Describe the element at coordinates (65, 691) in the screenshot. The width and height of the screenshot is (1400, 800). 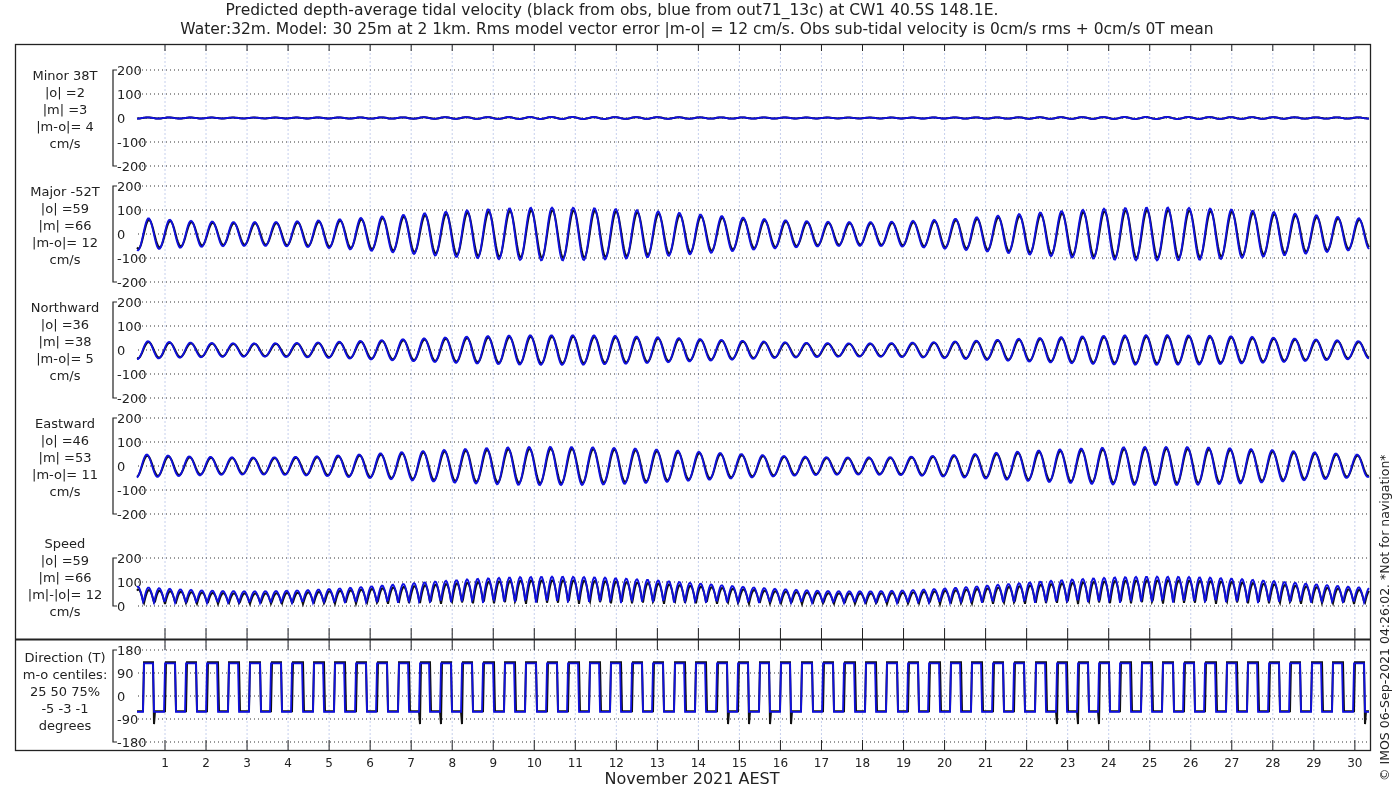
I see `panel-label: Direction (T) m-o centiles: 25 50 75% -5 -3 -1 degrees` at that location.